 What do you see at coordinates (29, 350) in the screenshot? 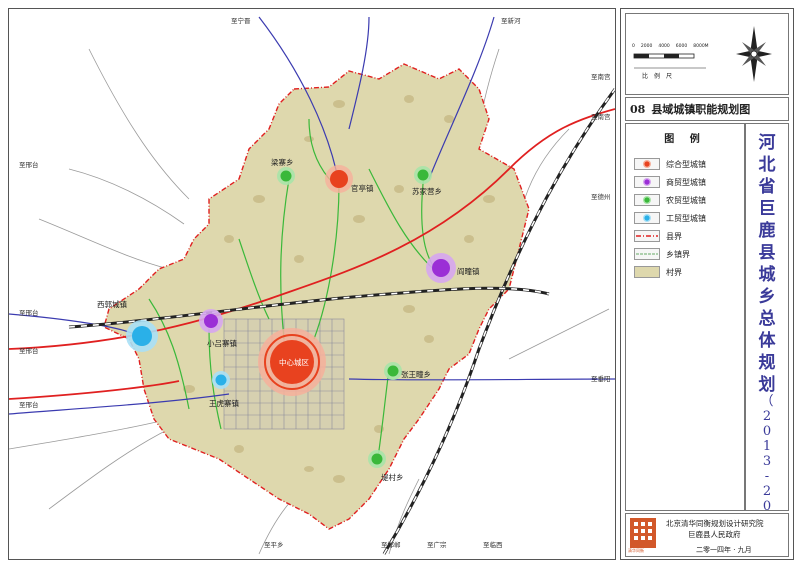
I see `label-to-xingtai-3: 至邢台` at bounding box center [29, 350].